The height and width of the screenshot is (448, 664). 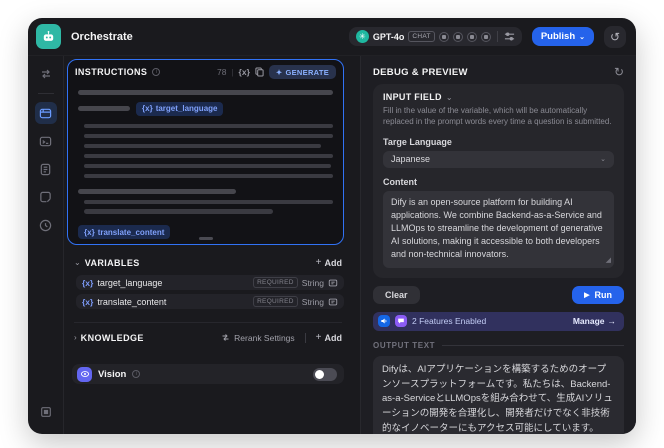 I want to click on version-history-button: ↺, so click(x=615, y=36).